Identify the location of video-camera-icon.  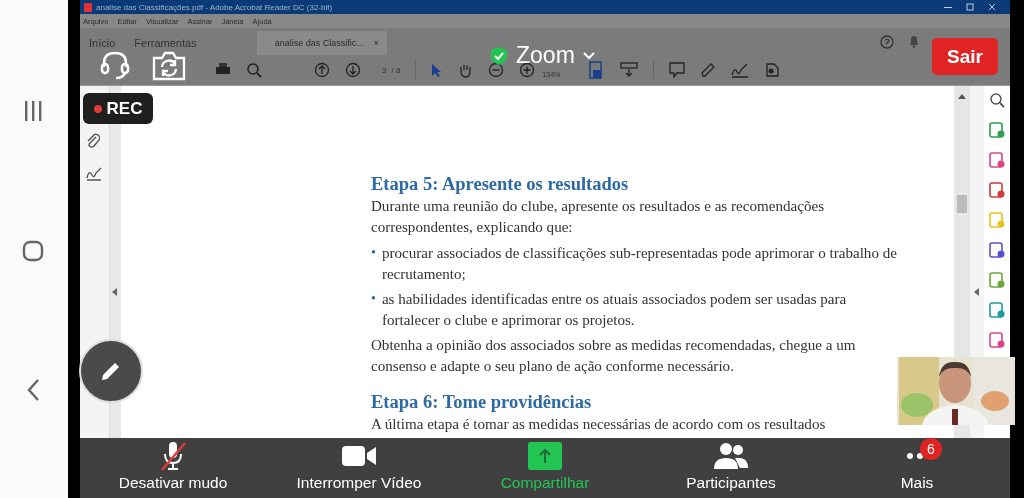
(359, 456).